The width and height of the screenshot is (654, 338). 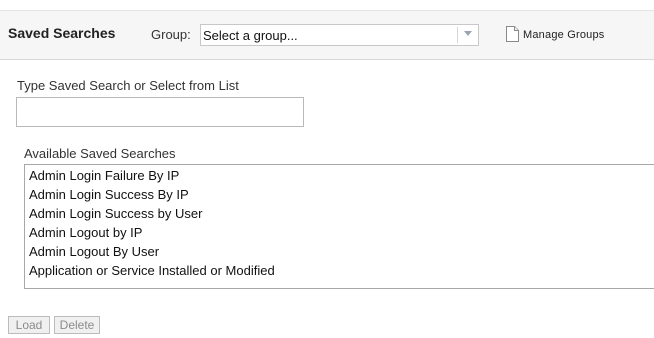 I want to click on list-item: Admin Login Success by User, so click(x=115, y=213).